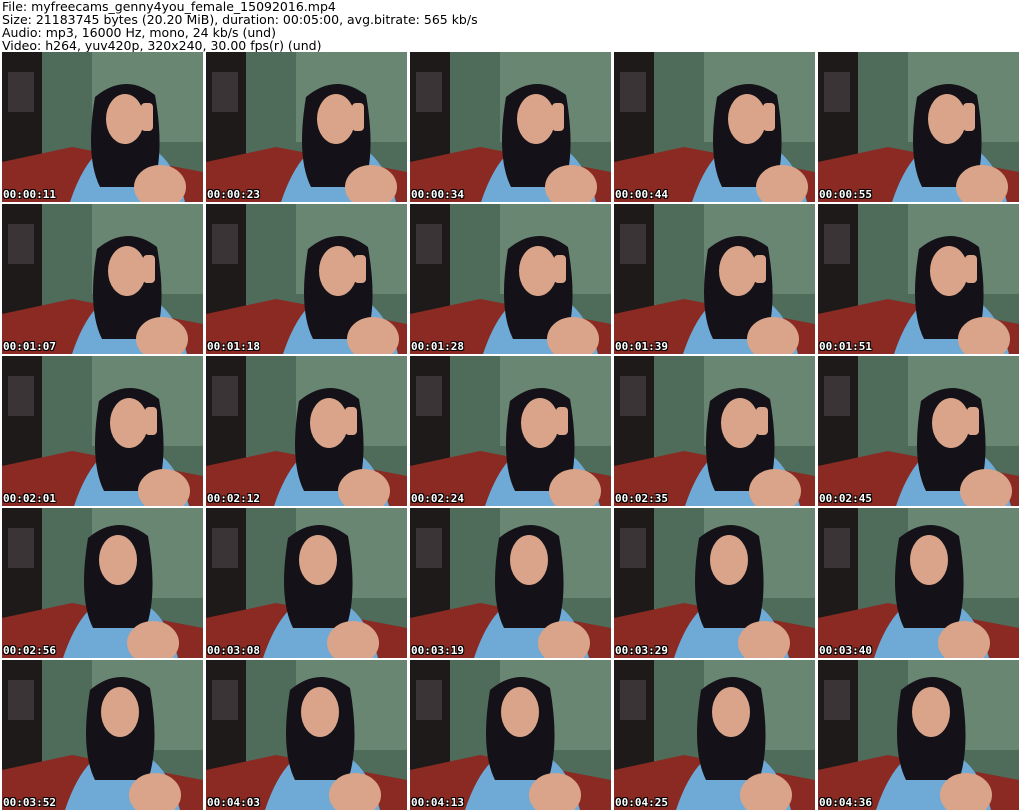 The image size is (1024, 811). Describe the element at coordinates (437, 498) in the screenshot. I see `thumbnail-timestamp: 00:02:24` at that location.